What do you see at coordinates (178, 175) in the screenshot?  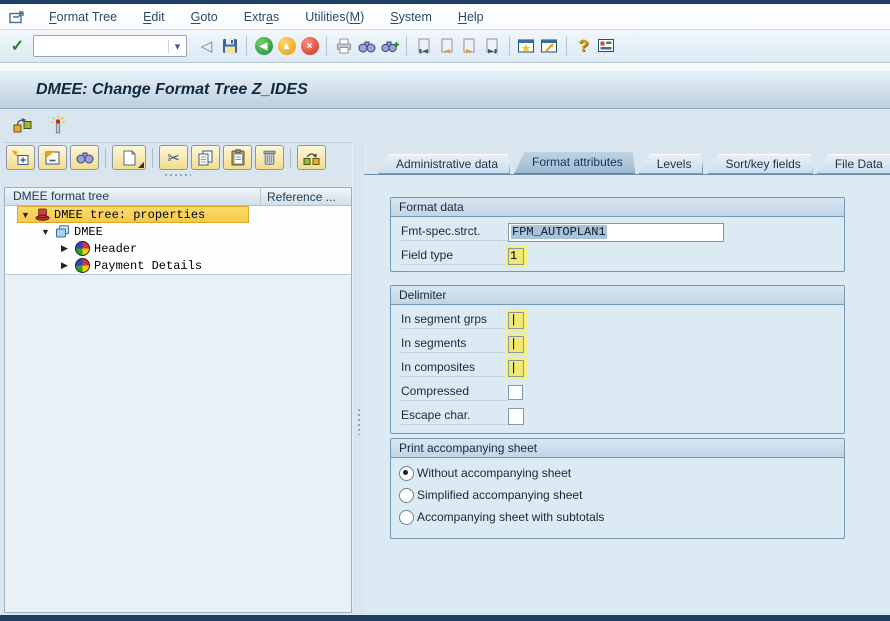 I see `toolbar-drag-handle` at bounding box center [178, 175].